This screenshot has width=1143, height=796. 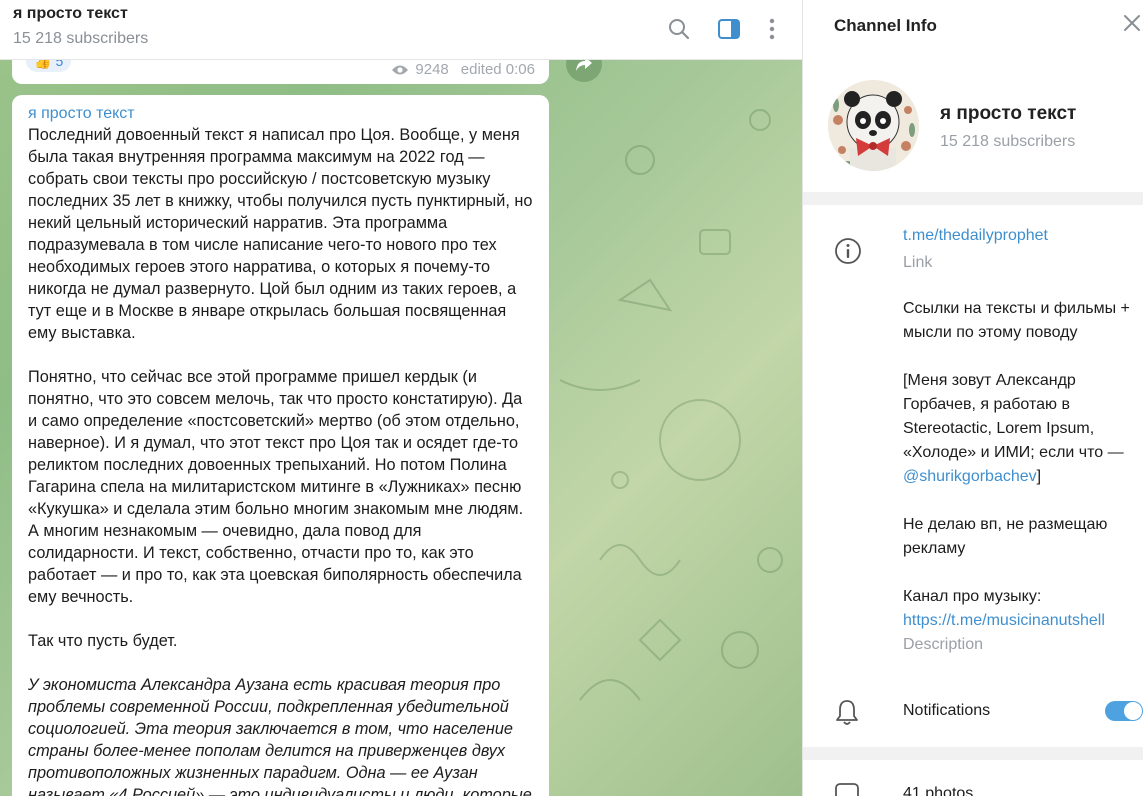 I want to click on chat-header: я просто текст 15 218 subscribers, so click(x=401, y=30).